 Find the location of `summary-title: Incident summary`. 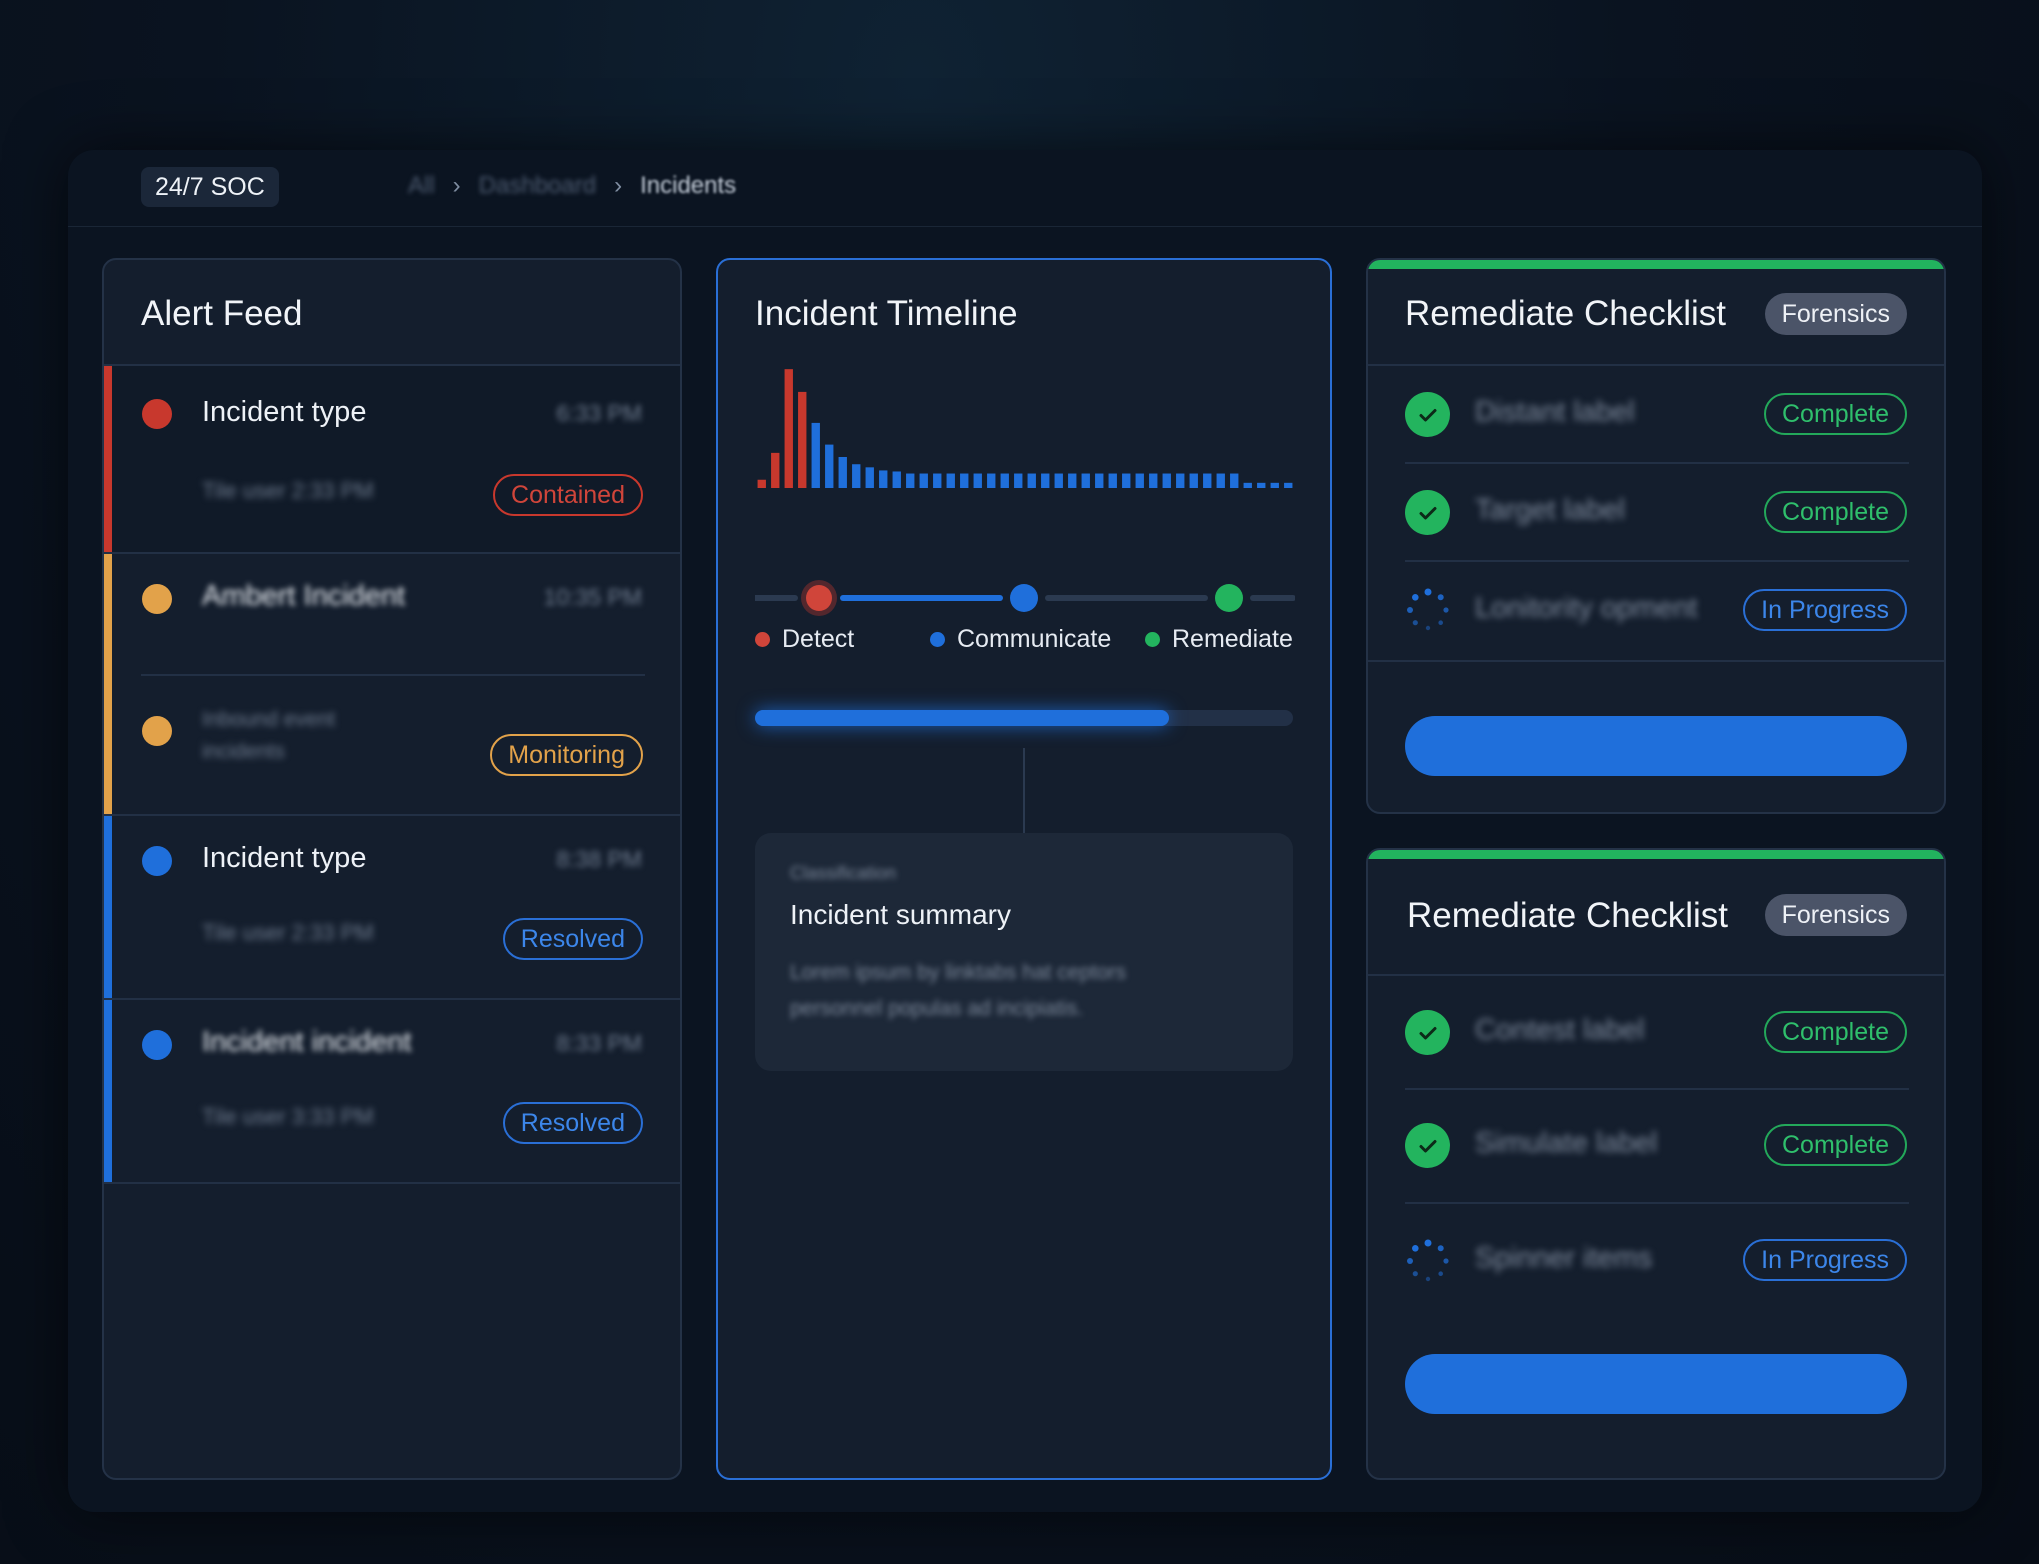

summary-title: Incident summary is located at coordinates (900, 914).